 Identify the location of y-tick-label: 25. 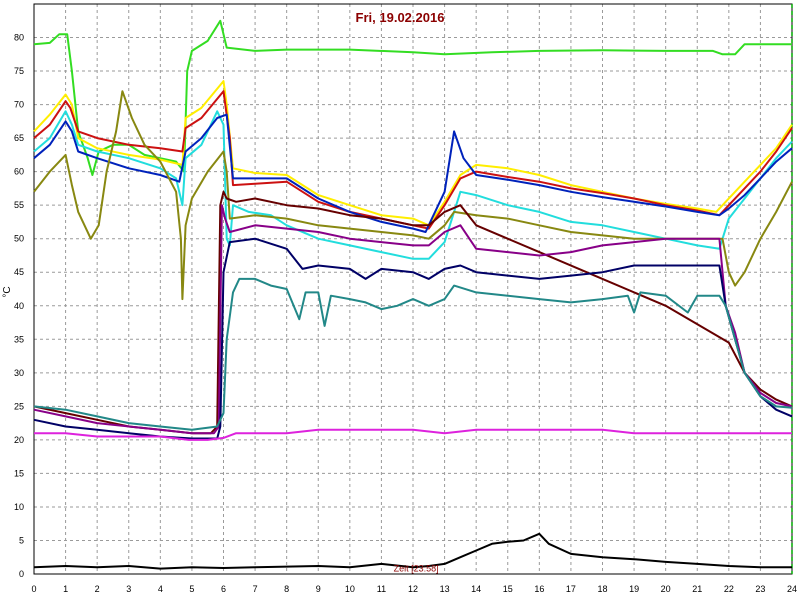
(19, 406).